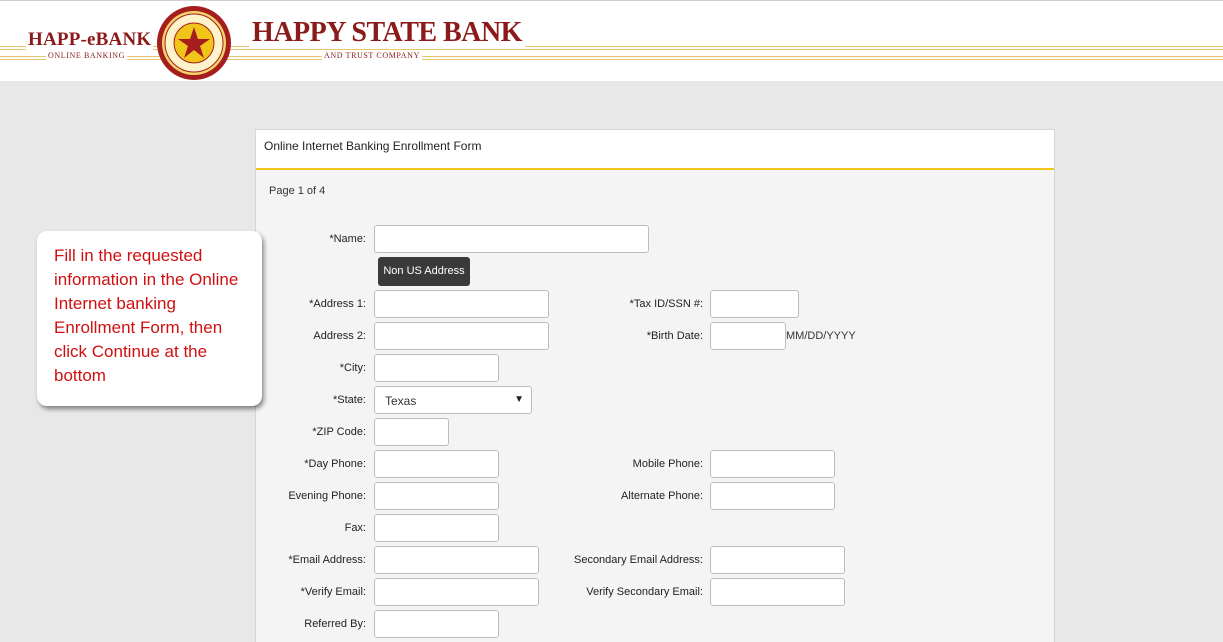  What do you see at coordinates (327, 560) in the screenshot?
I see `email-label: *Email Address:` at bounding box center [327, 560].